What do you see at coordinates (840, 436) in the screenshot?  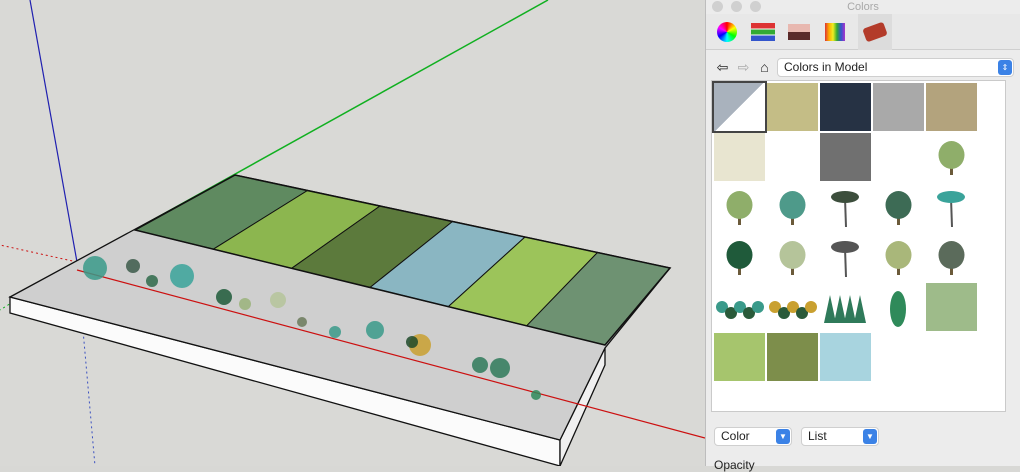 I see `view-select: List ▼` at bounding box center [840, 436].